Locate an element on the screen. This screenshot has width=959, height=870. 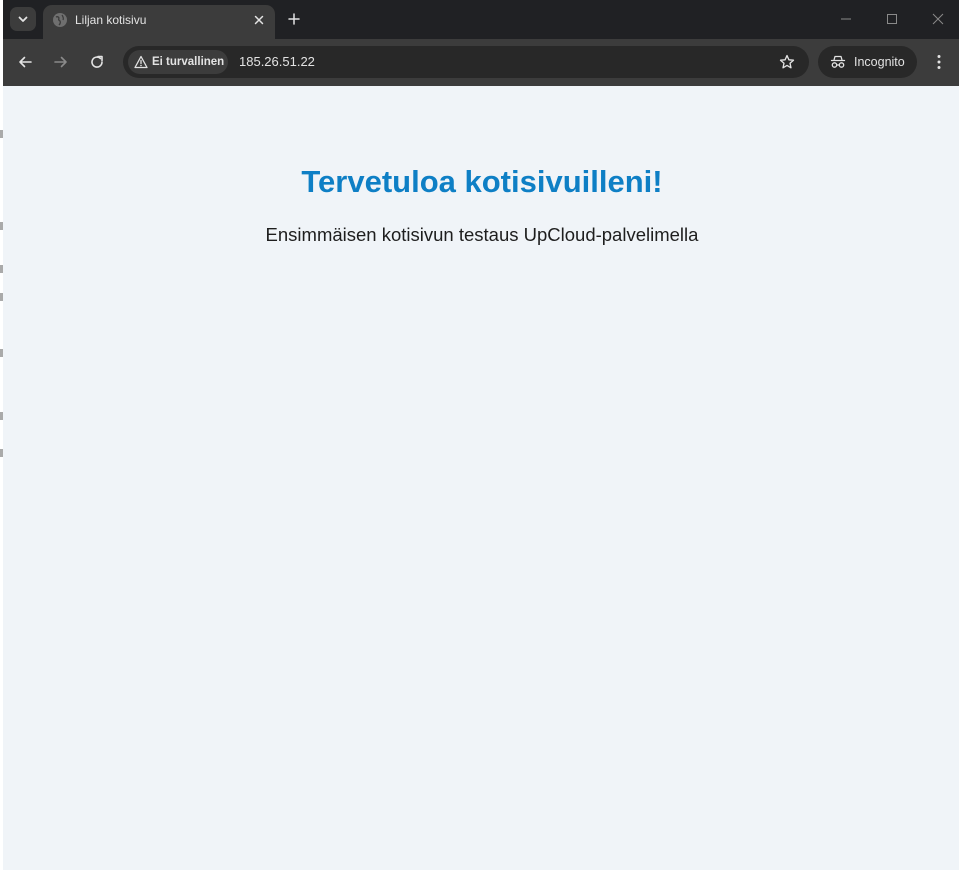
tab-search-button is located at coordinates (23, 19).